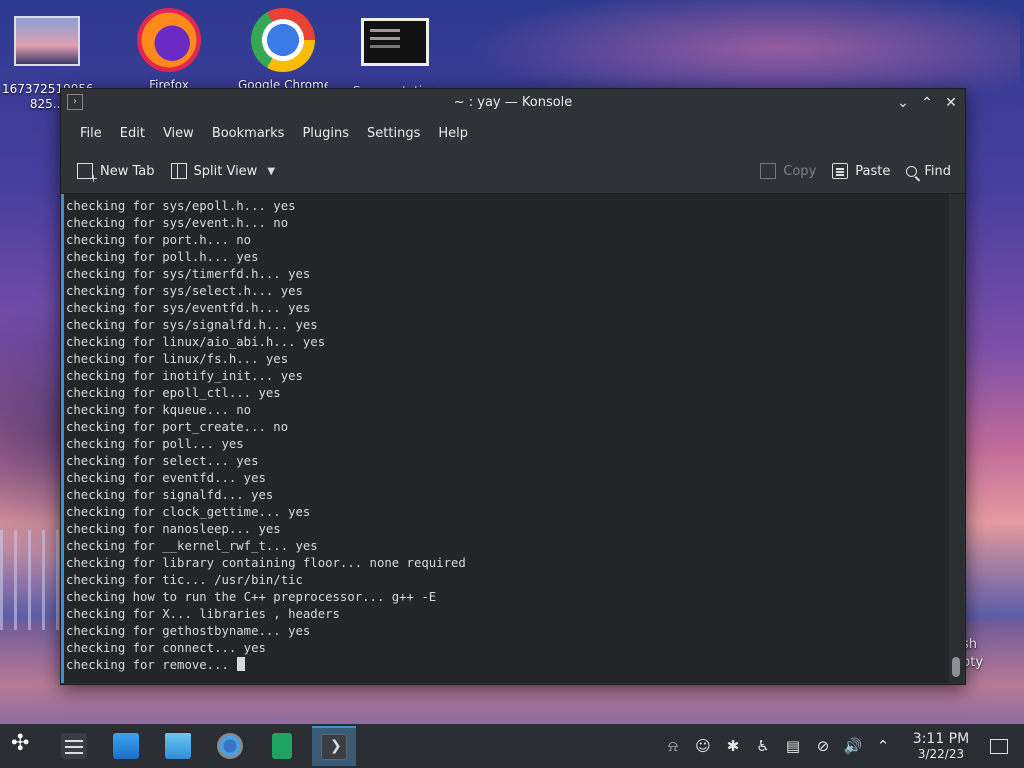 The width and height of the screenshot is (1024, 768). Describe the element at coordinates (166, 648) in the screenshot. I see `terminal-line: checking for connect... yes` at that location.